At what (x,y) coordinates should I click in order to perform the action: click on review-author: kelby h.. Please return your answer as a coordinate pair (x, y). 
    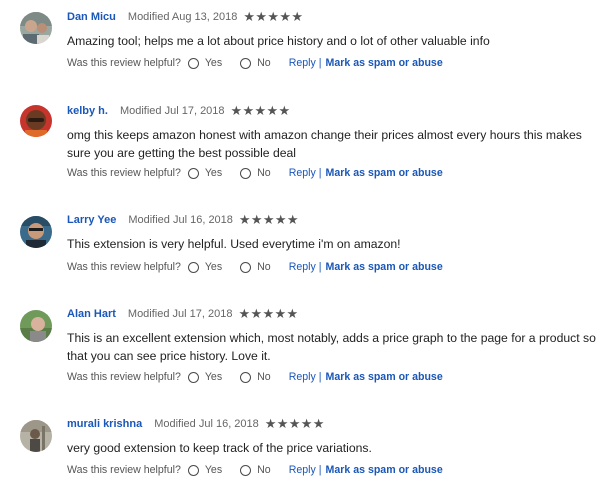
    Looking at the image, I should click on (87, 111).